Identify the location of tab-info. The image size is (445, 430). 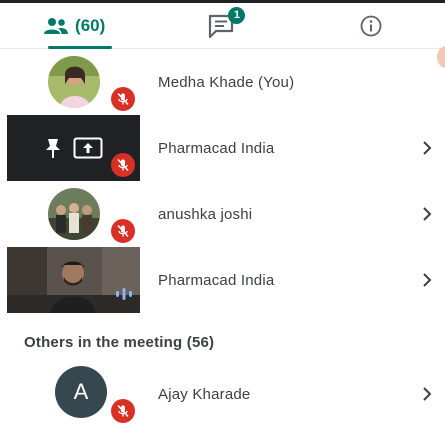
(371, 25).